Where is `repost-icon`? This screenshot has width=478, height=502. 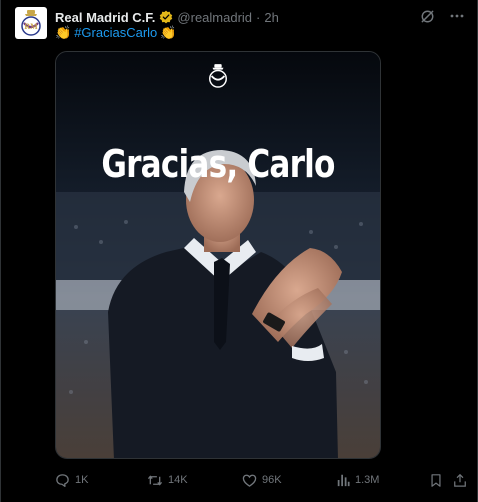 repost-icon is located at coordinates (155, 480).